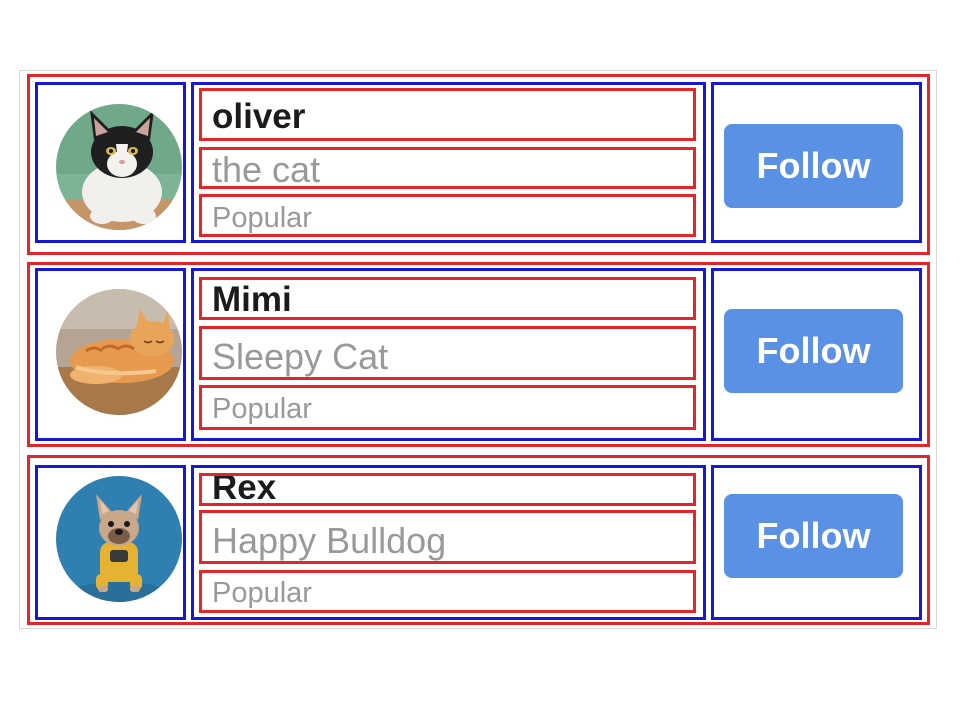  What do you see at coordinates (447, 298) in the screenshot?
I see `name-field: Mimi` at bounding box center [447, 298].